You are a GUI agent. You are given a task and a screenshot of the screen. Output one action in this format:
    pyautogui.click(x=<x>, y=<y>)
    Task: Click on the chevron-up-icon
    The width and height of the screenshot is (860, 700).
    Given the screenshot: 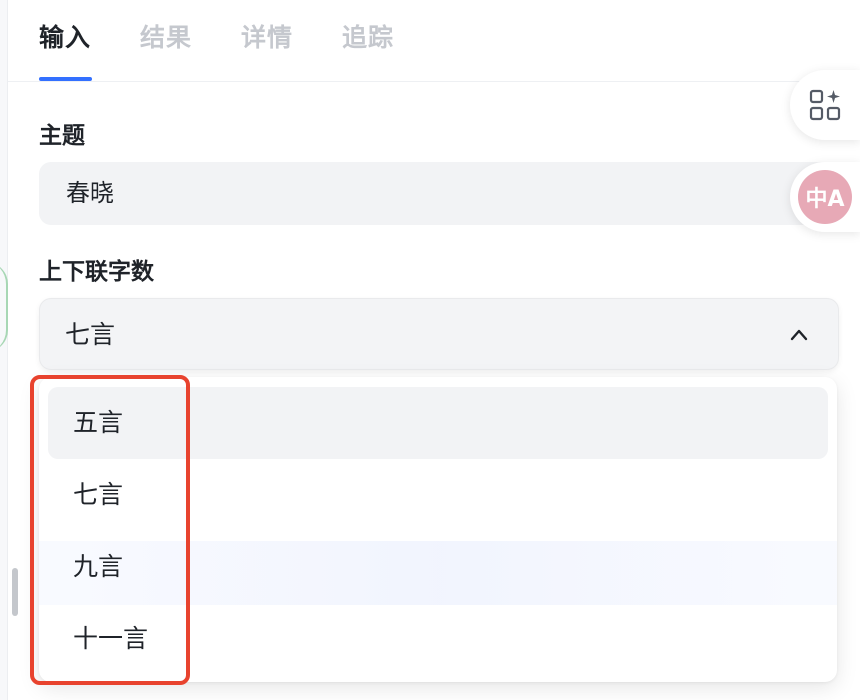 What is the action you would take?
    pyautogui.click(x=799, y=335)
    